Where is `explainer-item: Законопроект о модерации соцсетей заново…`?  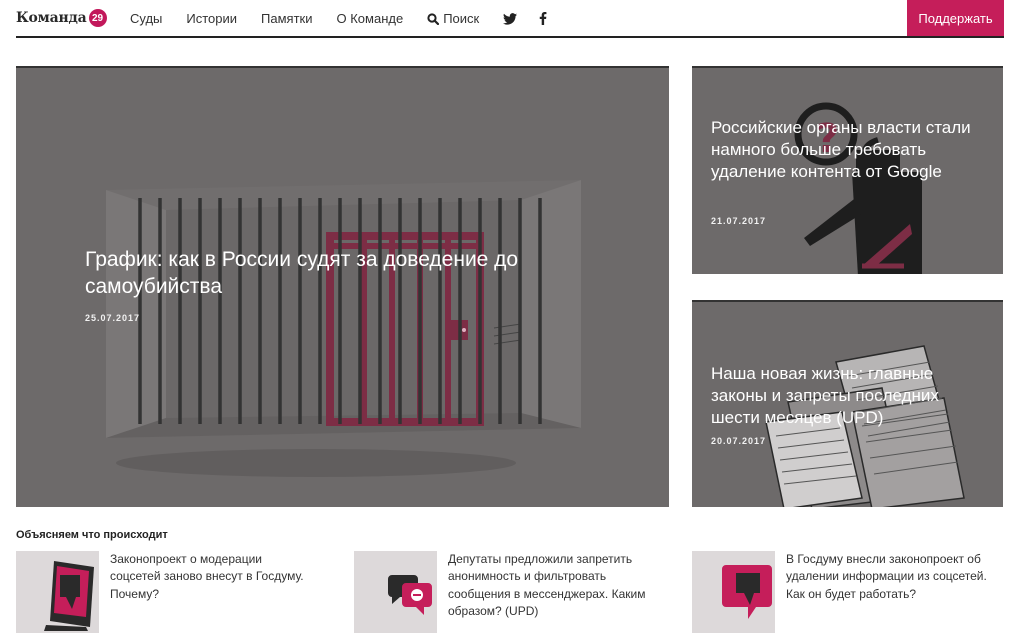 explainer-item: Законопроект о модерации соцсетей заново… is located at coordinates (166, 592).